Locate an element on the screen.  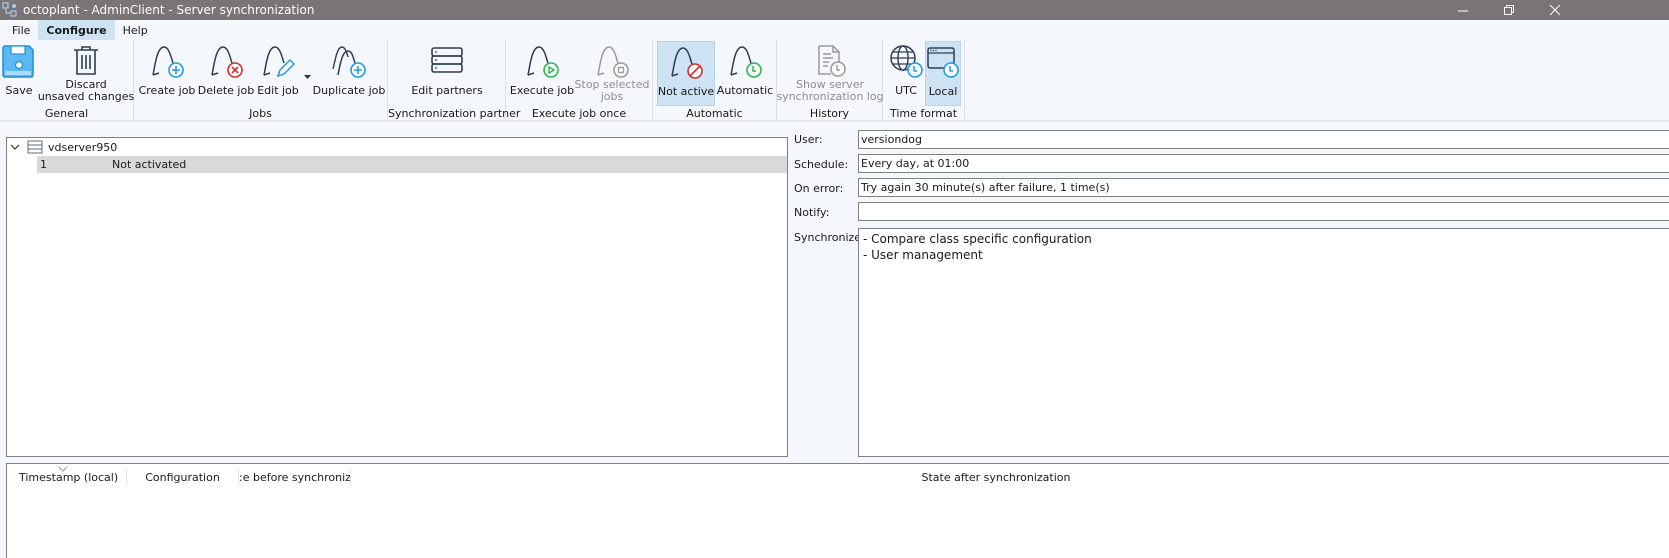
restore-icon is located at coordinates (1509, 10).